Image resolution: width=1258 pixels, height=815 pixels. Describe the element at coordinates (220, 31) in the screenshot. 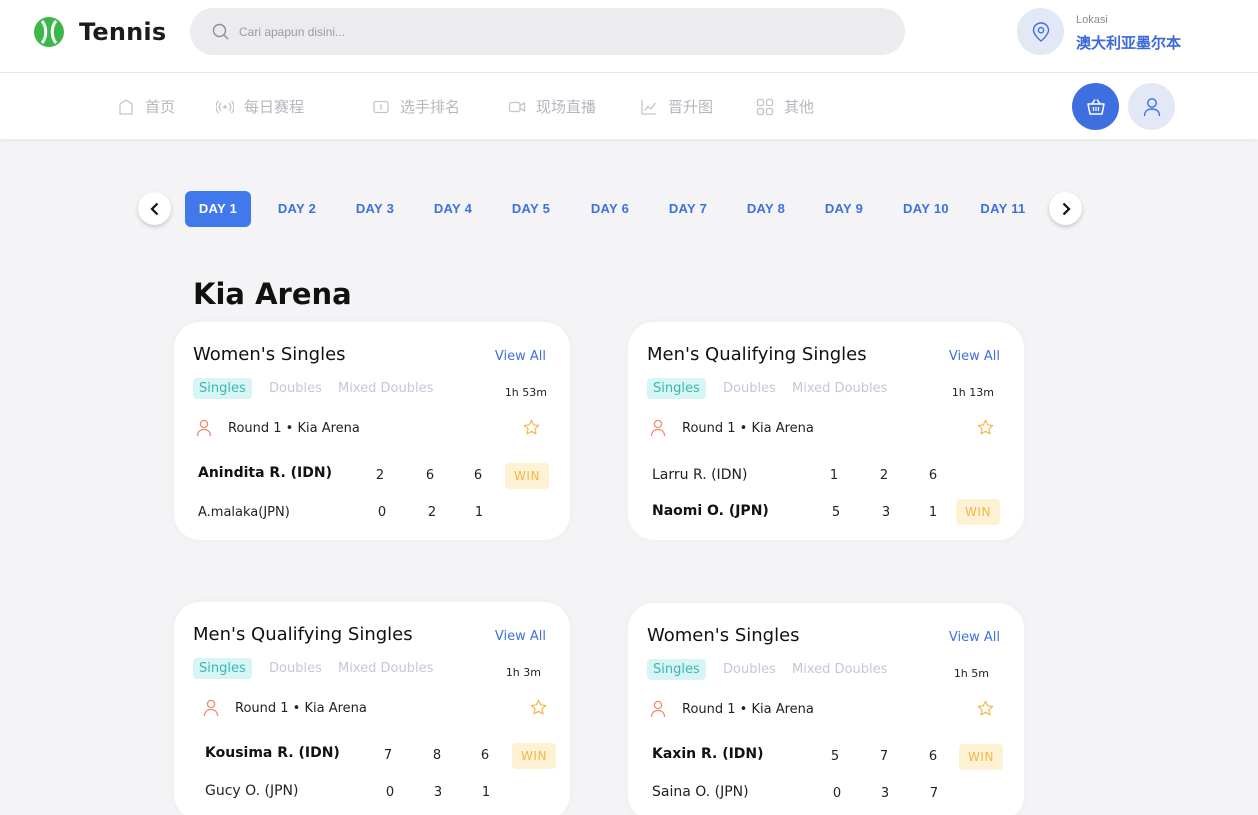

I see `search-icon` at that location.